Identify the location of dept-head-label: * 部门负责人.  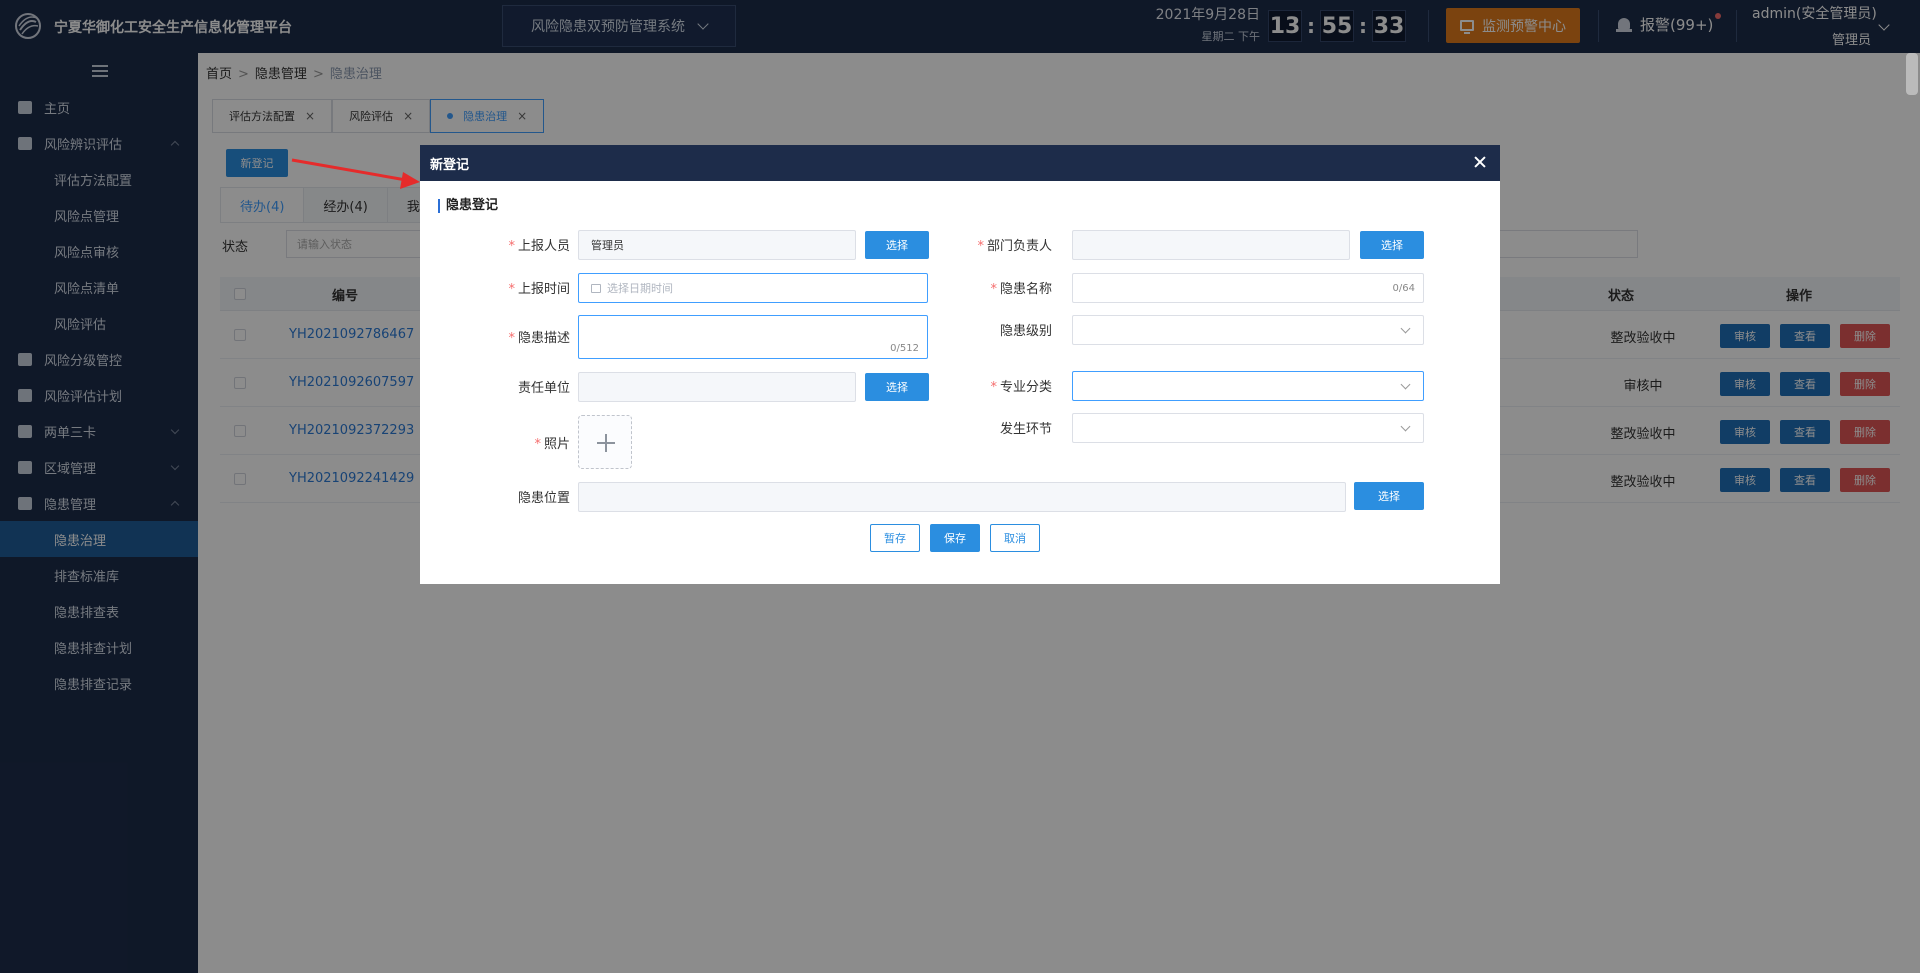
(1014, 246).